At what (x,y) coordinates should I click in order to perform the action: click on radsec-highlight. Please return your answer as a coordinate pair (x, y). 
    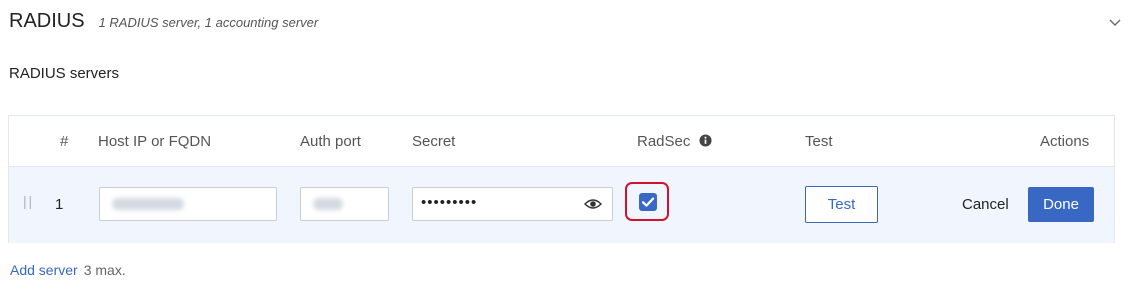
    Looking at the image, I should click on (647, 201).